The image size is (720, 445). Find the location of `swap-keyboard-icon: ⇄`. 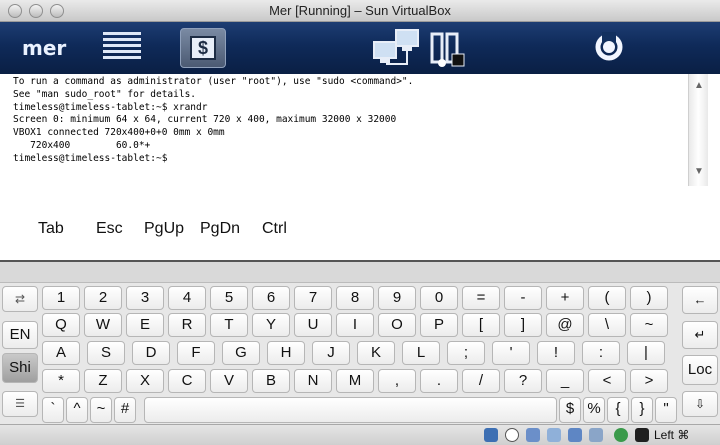

swap-keyboard-icon: ⇄ is located at coordinates (20, 299).